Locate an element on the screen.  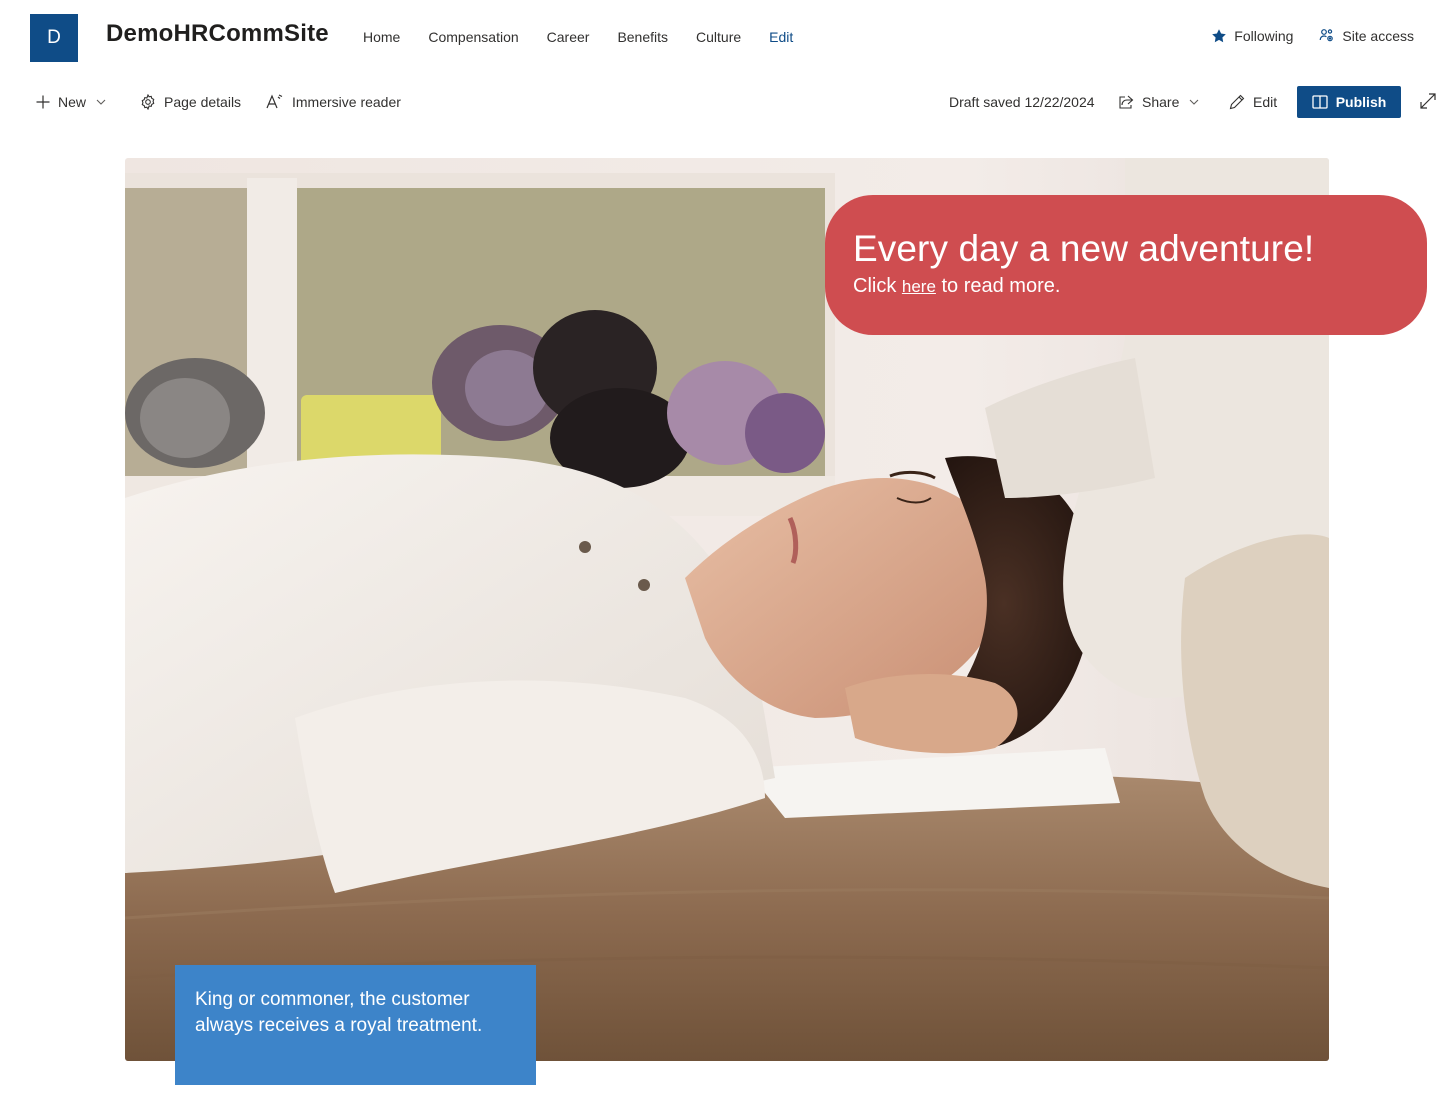
edit-button: Edit is located at coordinates (1253, 102).